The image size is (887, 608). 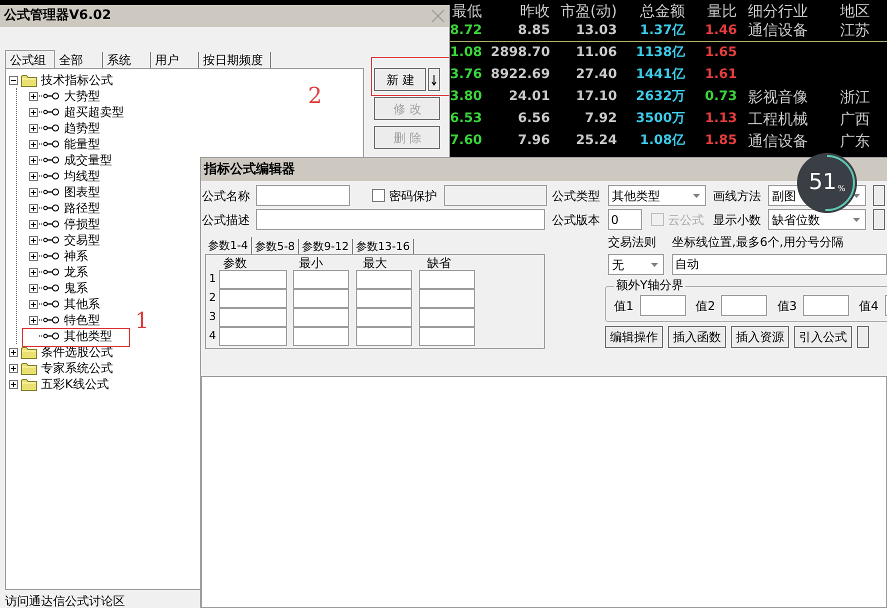 What do you see at coordinates (822, 183) in the screenshot?
I see `percent-value: 51` at bounding box center [822, 183].